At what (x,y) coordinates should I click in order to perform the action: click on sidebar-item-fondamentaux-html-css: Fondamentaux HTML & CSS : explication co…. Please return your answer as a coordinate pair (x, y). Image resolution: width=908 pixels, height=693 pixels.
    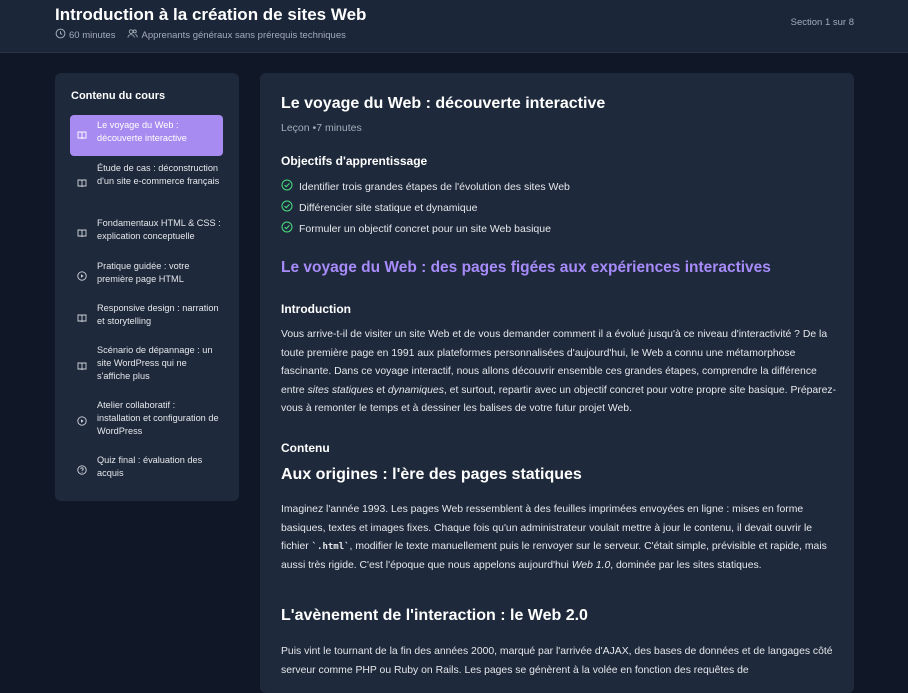
    Looking at the image, I should click on (146, 231).